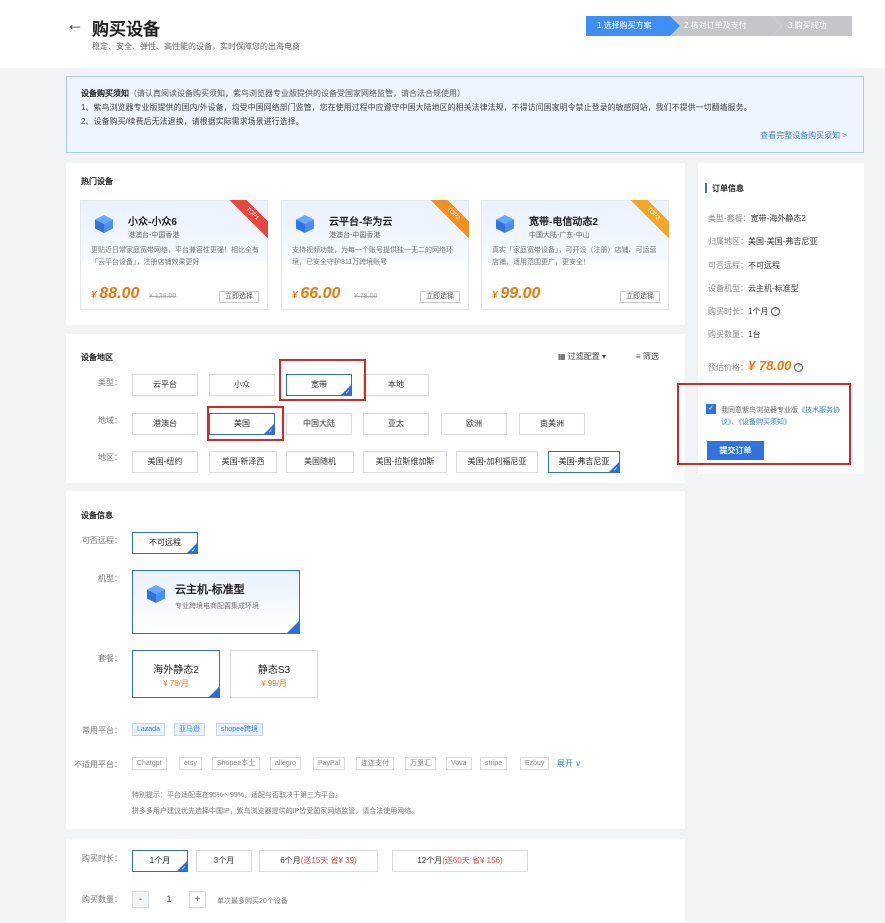 This screenshot has width=885, height=923. What do you see at coordinates (559, 235) in the screenshot?
I see `card-region: 中国大陆-广东-中山` at bounding box center [559, 235].